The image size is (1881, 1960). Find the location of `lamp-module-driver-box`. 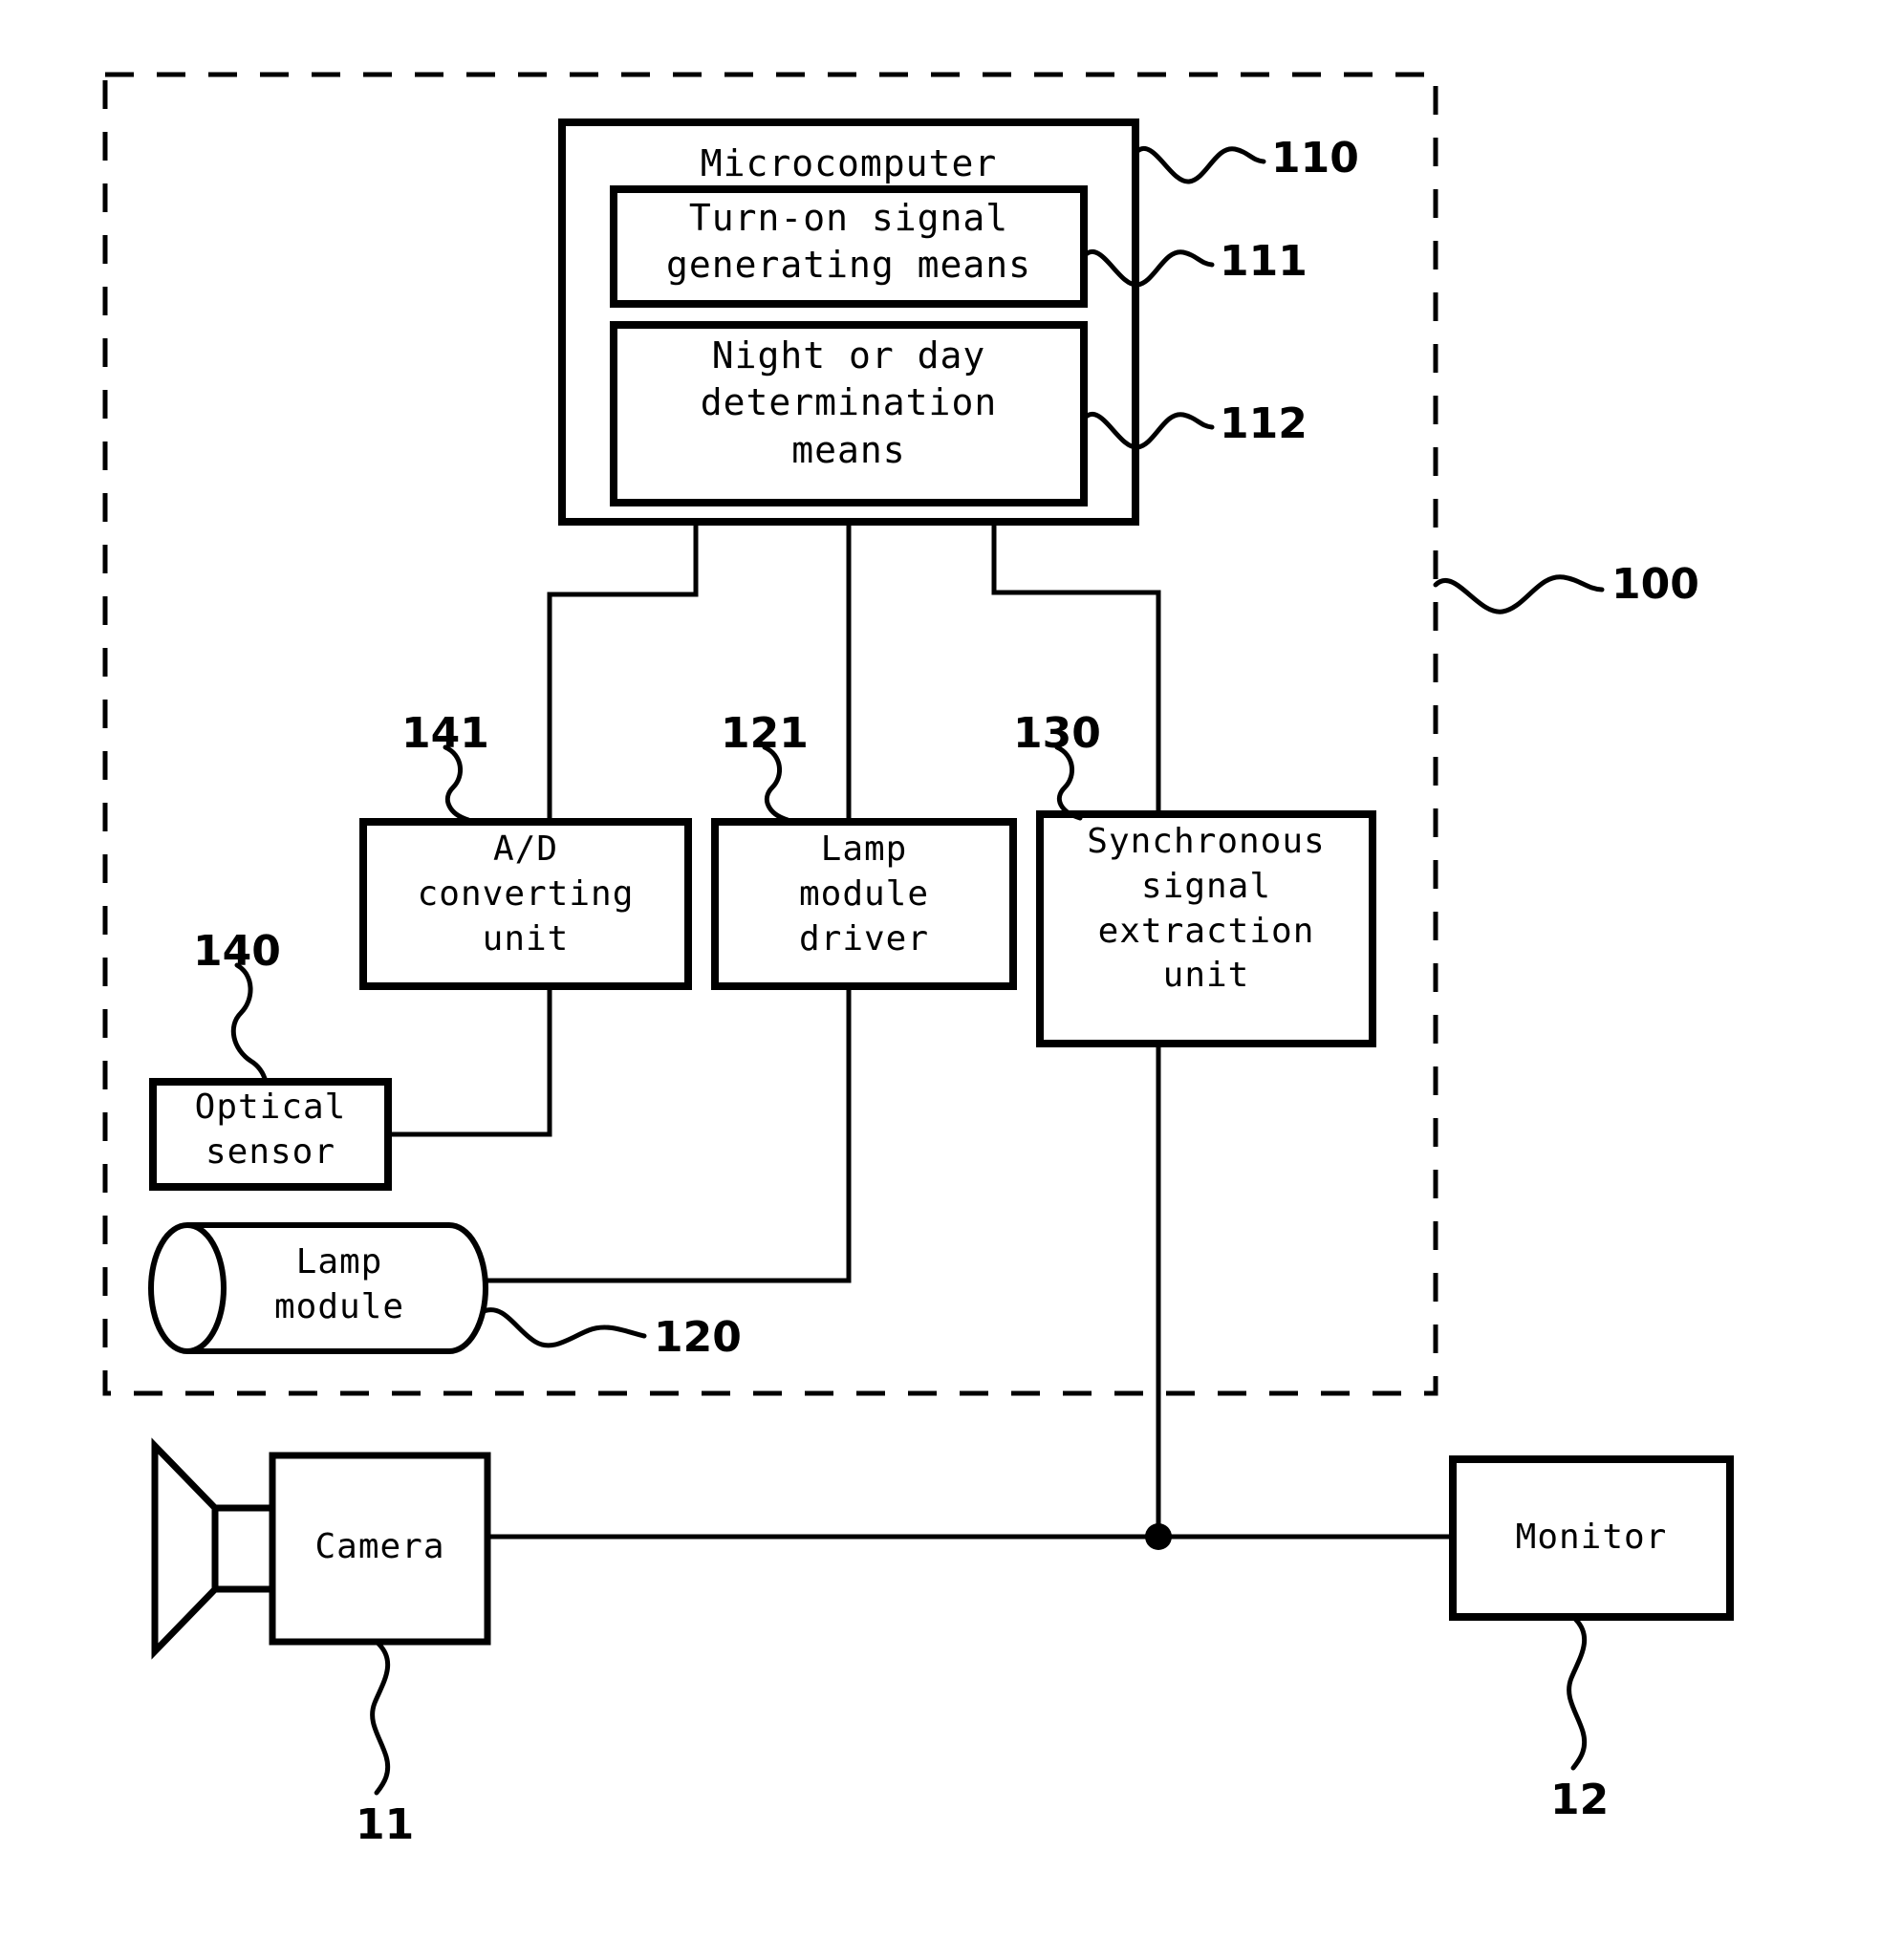

lamp-module-driver-box is located at coordinates (864, 904).